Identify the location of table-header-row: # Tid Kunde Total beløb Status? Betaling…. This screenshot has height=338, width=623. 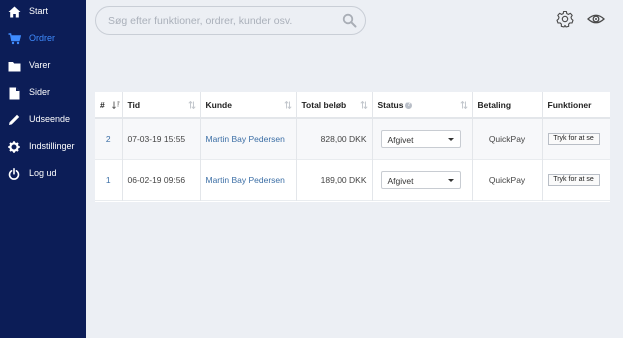
(352, 105).